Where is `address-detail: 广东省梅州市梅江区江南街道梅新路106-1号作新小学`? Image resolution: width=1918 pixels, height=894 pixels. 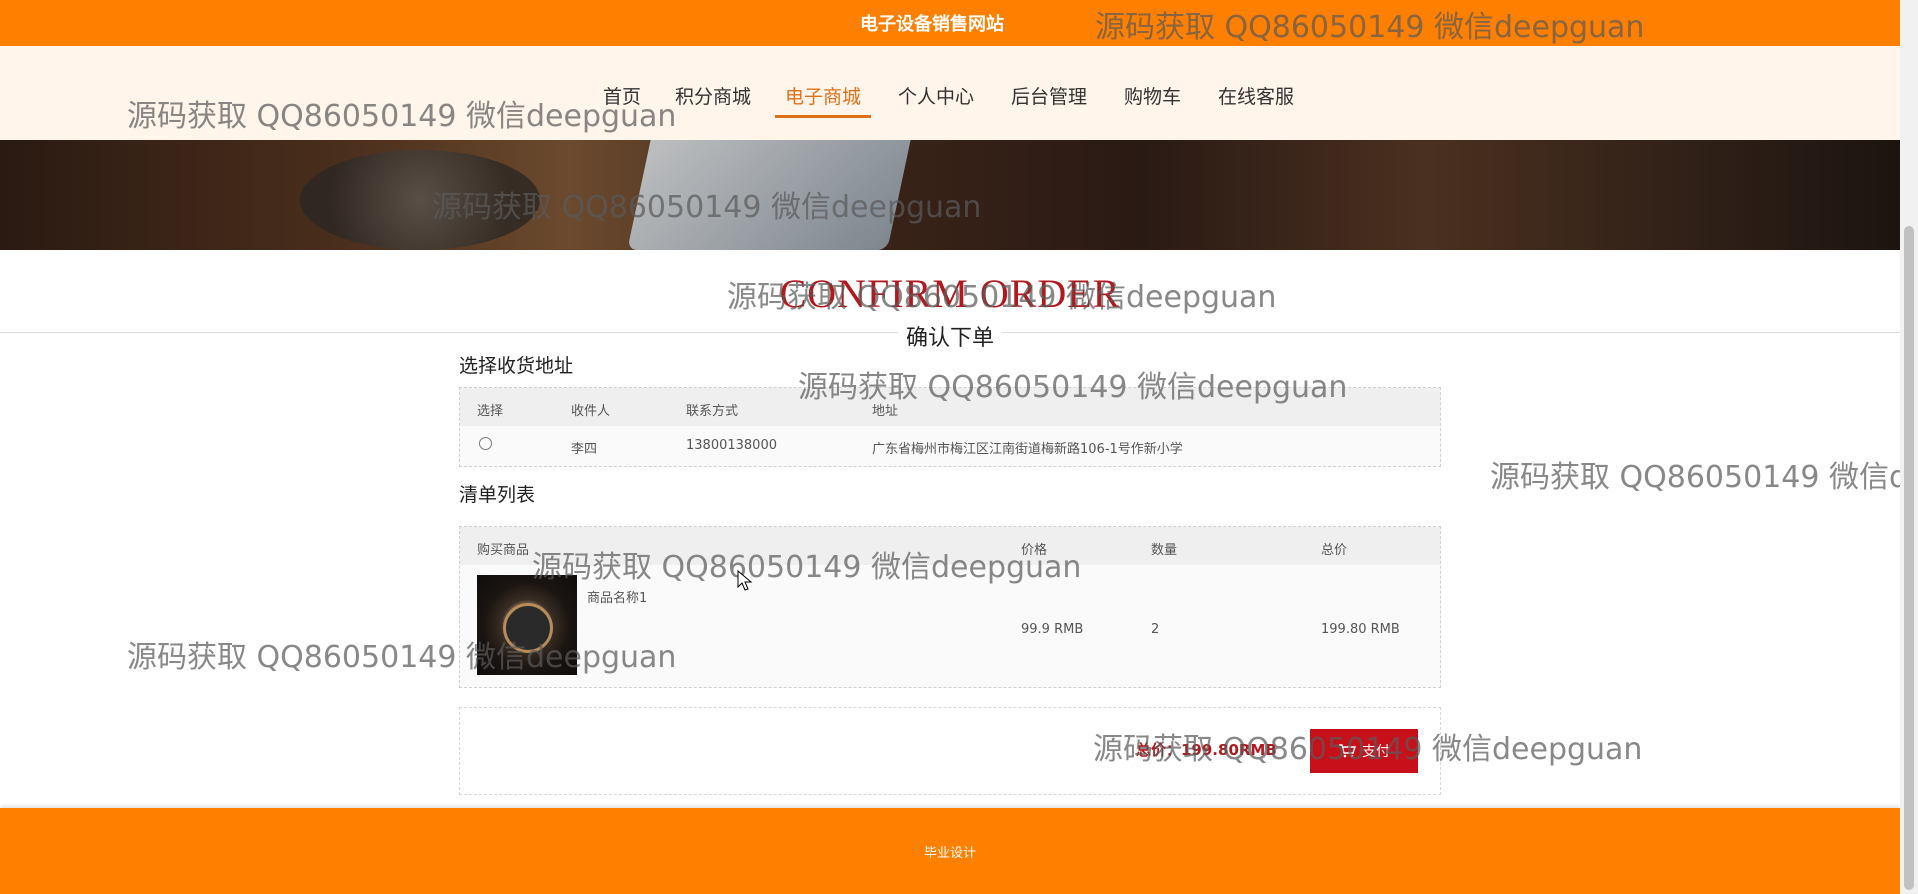 address-detail: 广东省梅州市梅江区江南街道梅新路106-1号作新小学 is located at coordinates (1027, 449).